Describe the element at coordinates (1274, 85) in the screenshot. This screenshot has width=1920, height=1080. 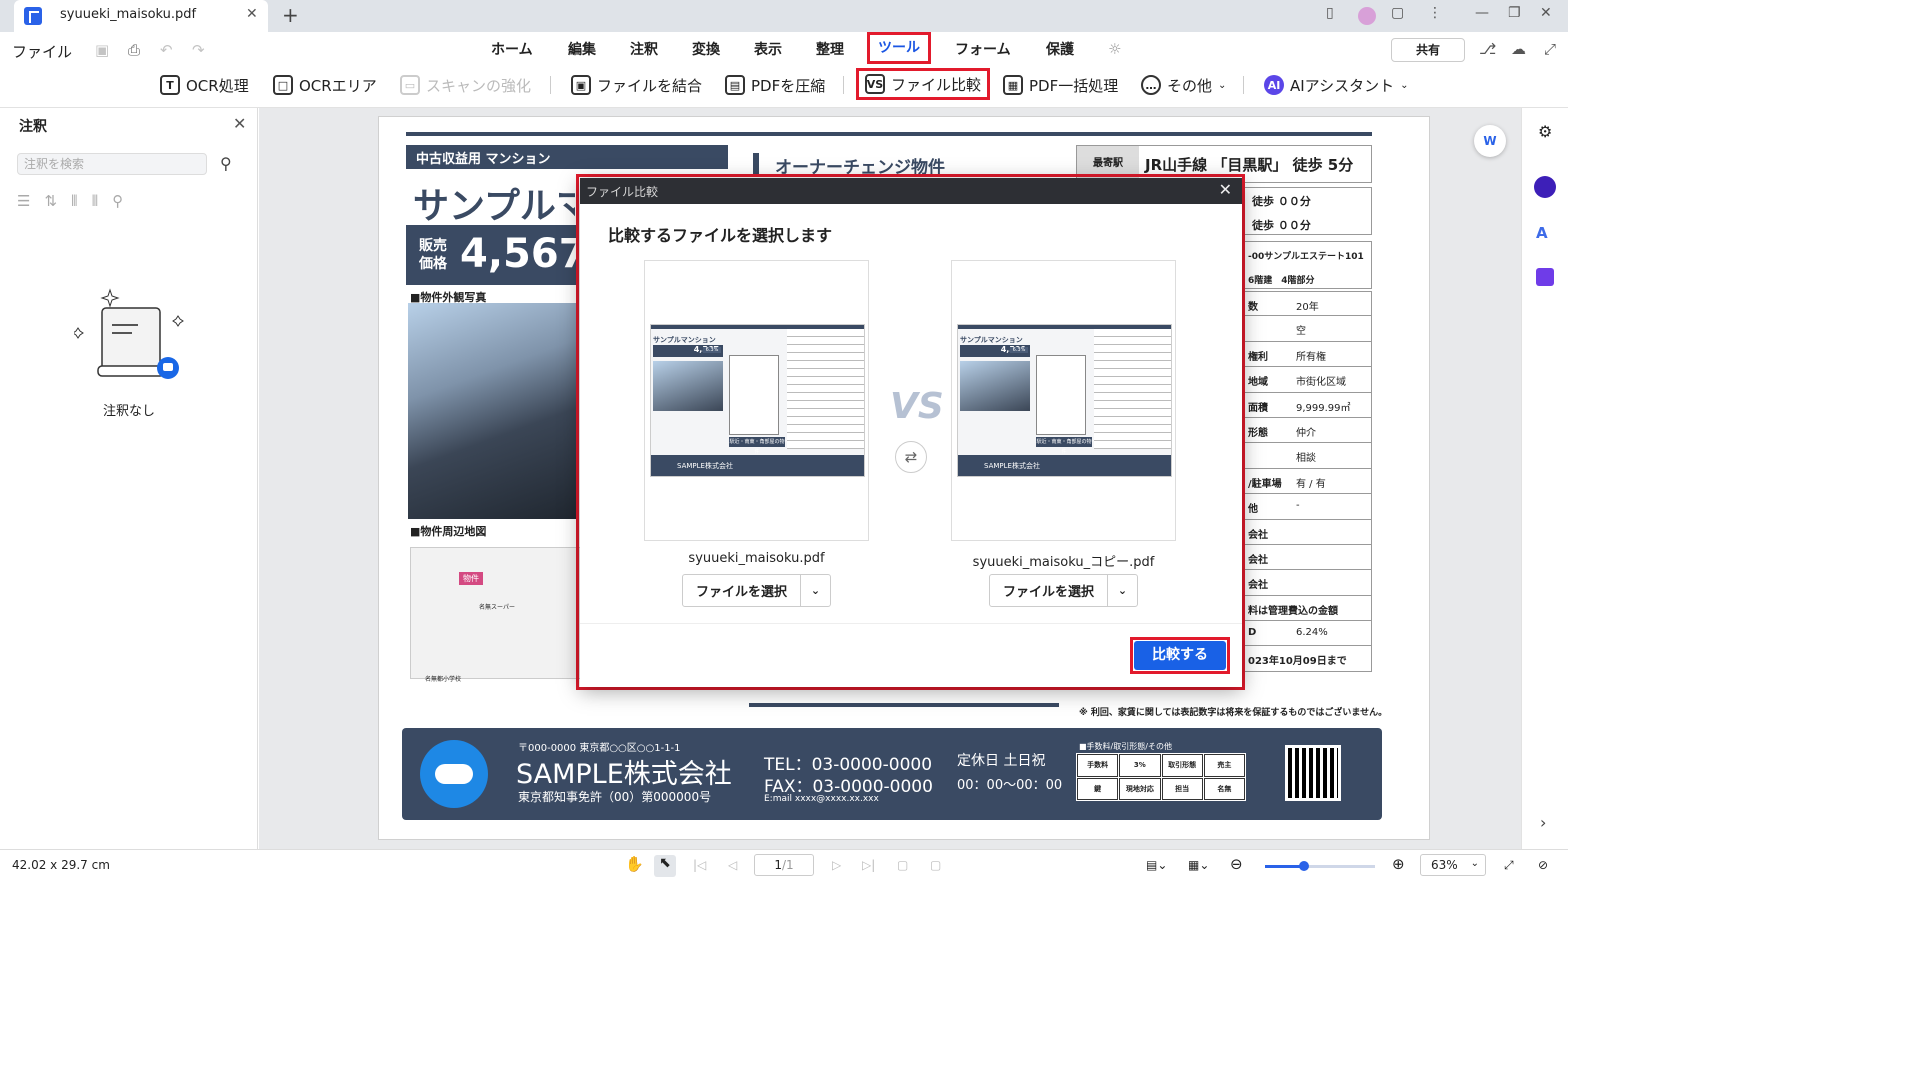
I see `ai-icon: AI` at that location.